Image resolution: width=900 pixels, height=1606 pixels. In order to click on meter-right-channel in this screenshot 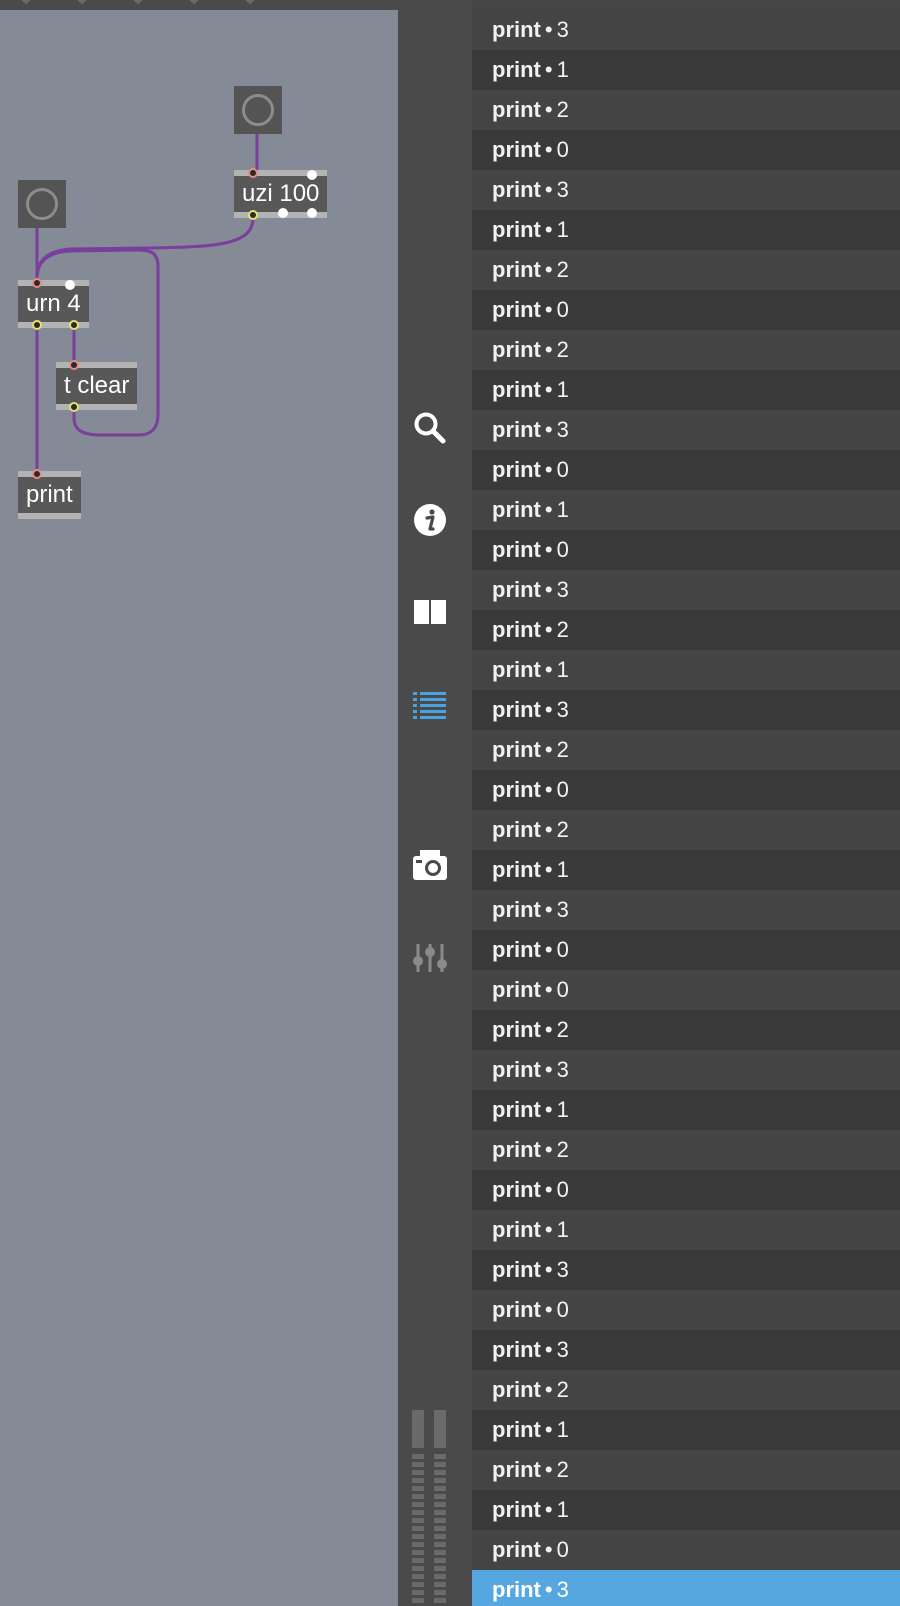, I will do `click(440, 1508)`.